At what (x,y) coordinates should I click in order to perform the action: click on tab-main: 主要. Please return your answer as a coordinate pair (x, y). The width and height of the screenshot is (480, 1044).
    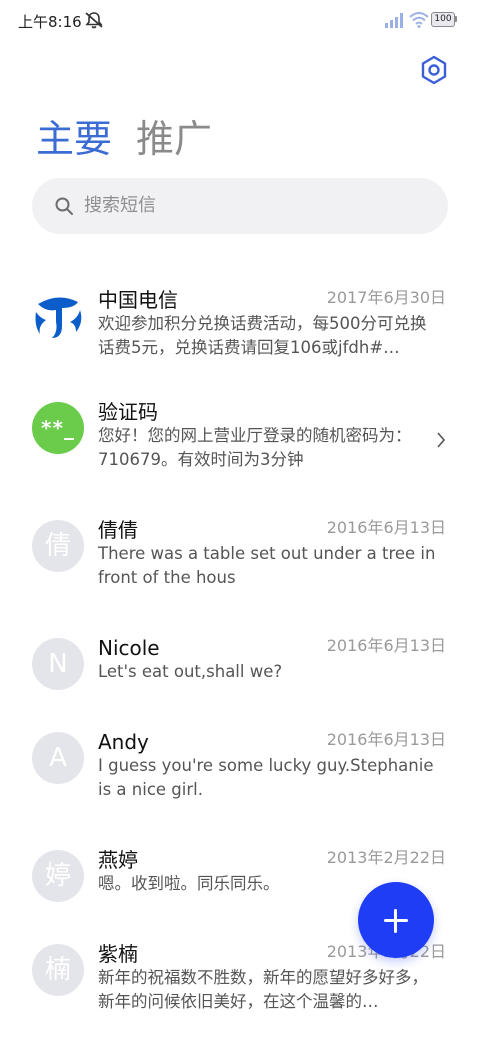
    Looking at the image, I should click on (74, 139).